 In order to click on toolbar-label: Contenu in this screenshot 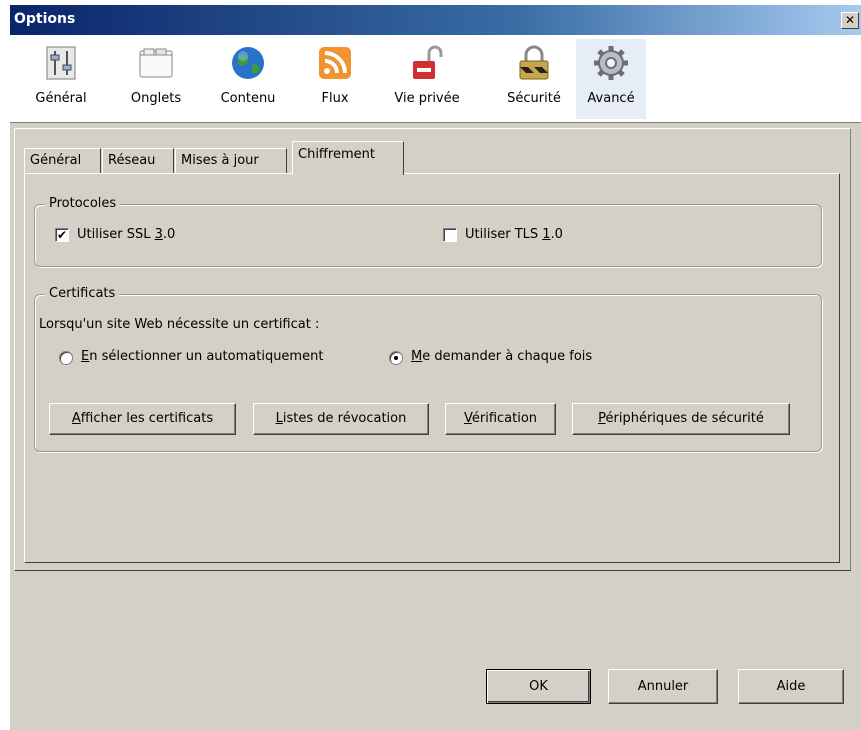, I will do `click(248, 98)`.